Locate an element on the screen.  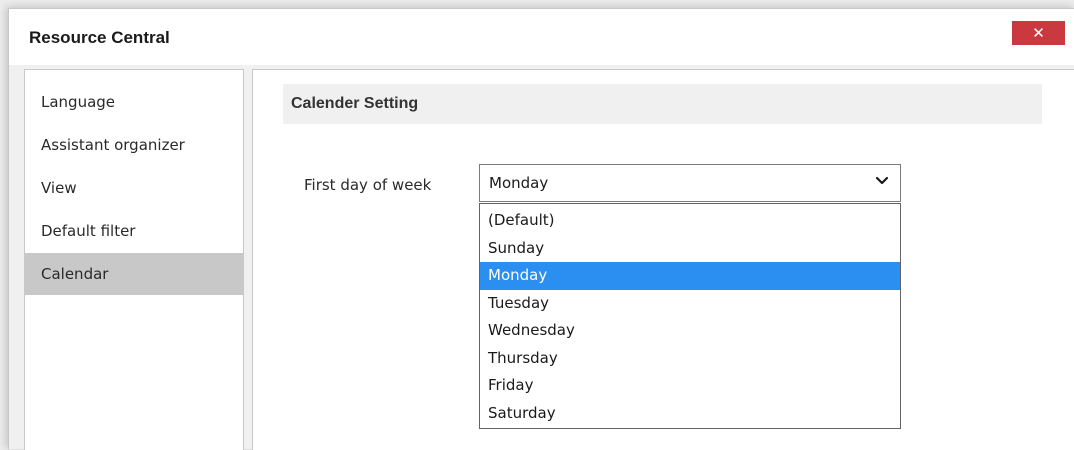
window-title: Resource Central is located at coordinates (99, 37).